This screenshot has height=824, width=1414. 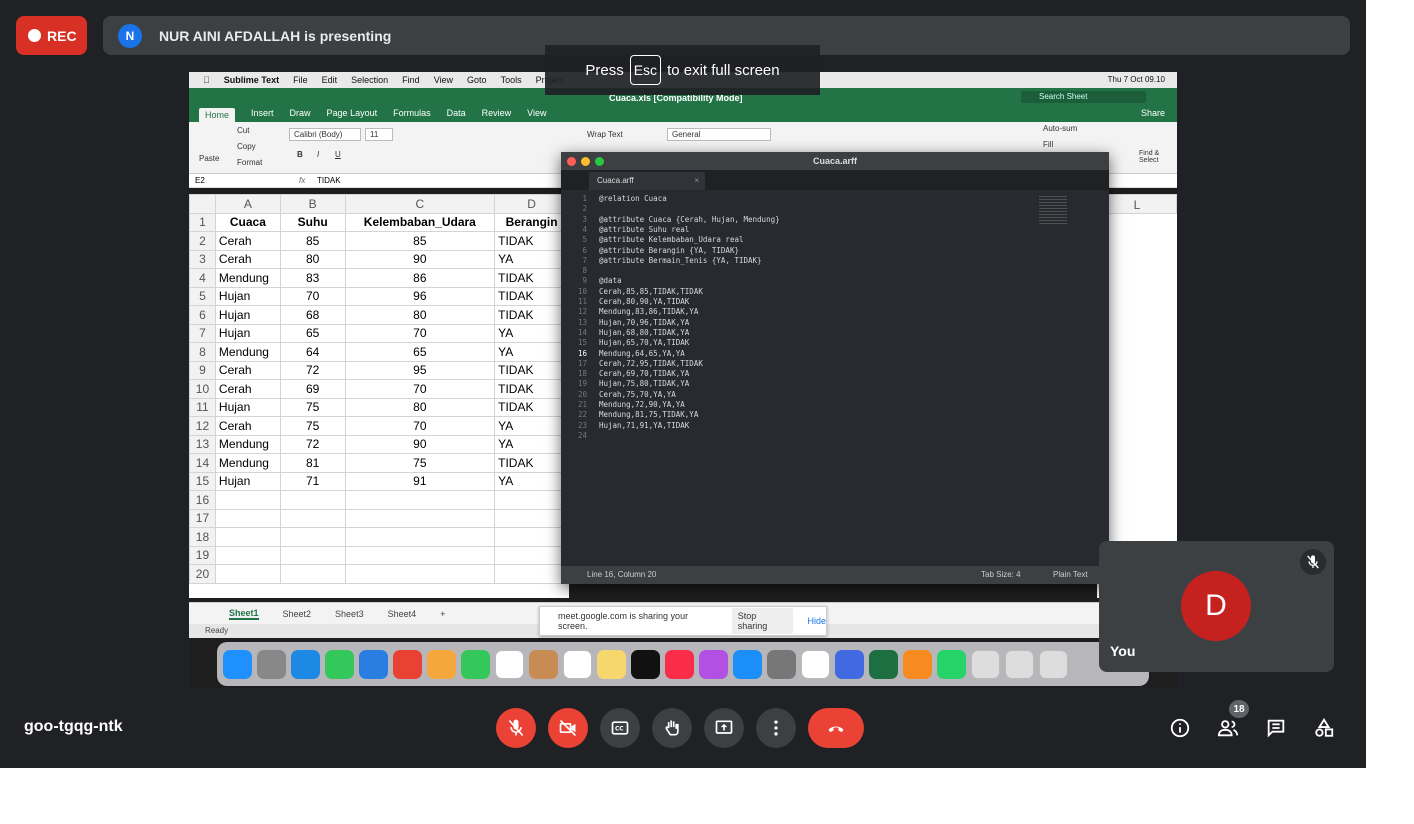 What do you see at coordinates (420, 370) in the screenshot?
I see `cell: 95` at bounding box center [420, 370].